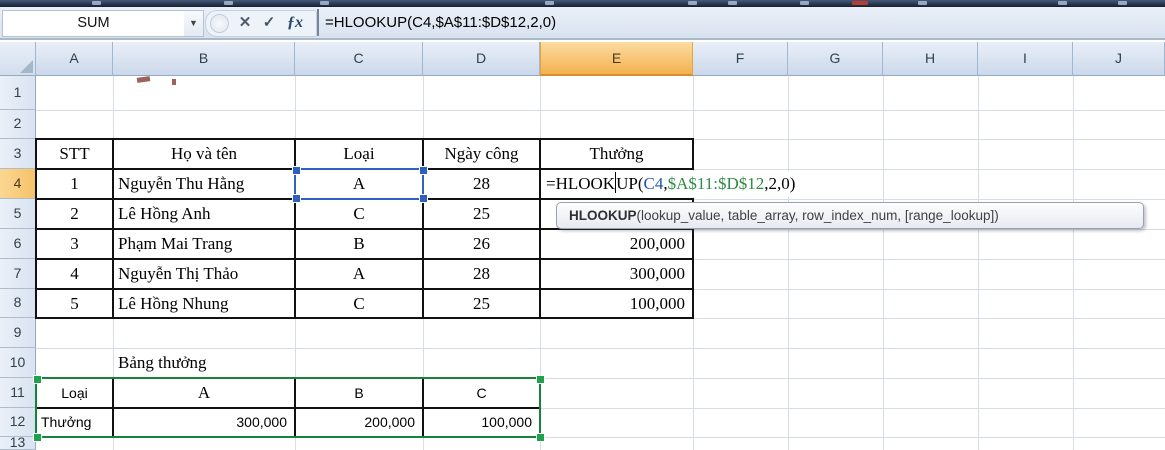 The height and width of the screenshot is (450, 1165). What do you see at coordinates (295, 22) in the screenshot?
I see `insert-function-icon: ƒx` at bounding box center [295, 22].